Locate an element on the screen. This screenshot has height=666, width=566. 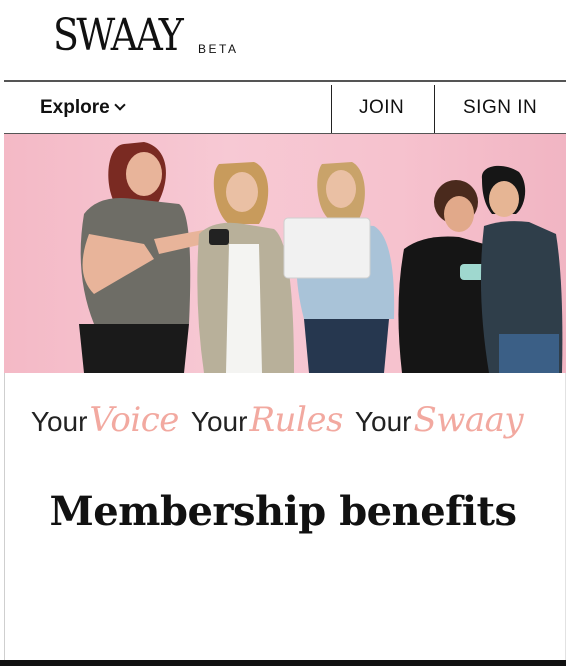
bottom-edge-bar is located at coordinates (283, 663).